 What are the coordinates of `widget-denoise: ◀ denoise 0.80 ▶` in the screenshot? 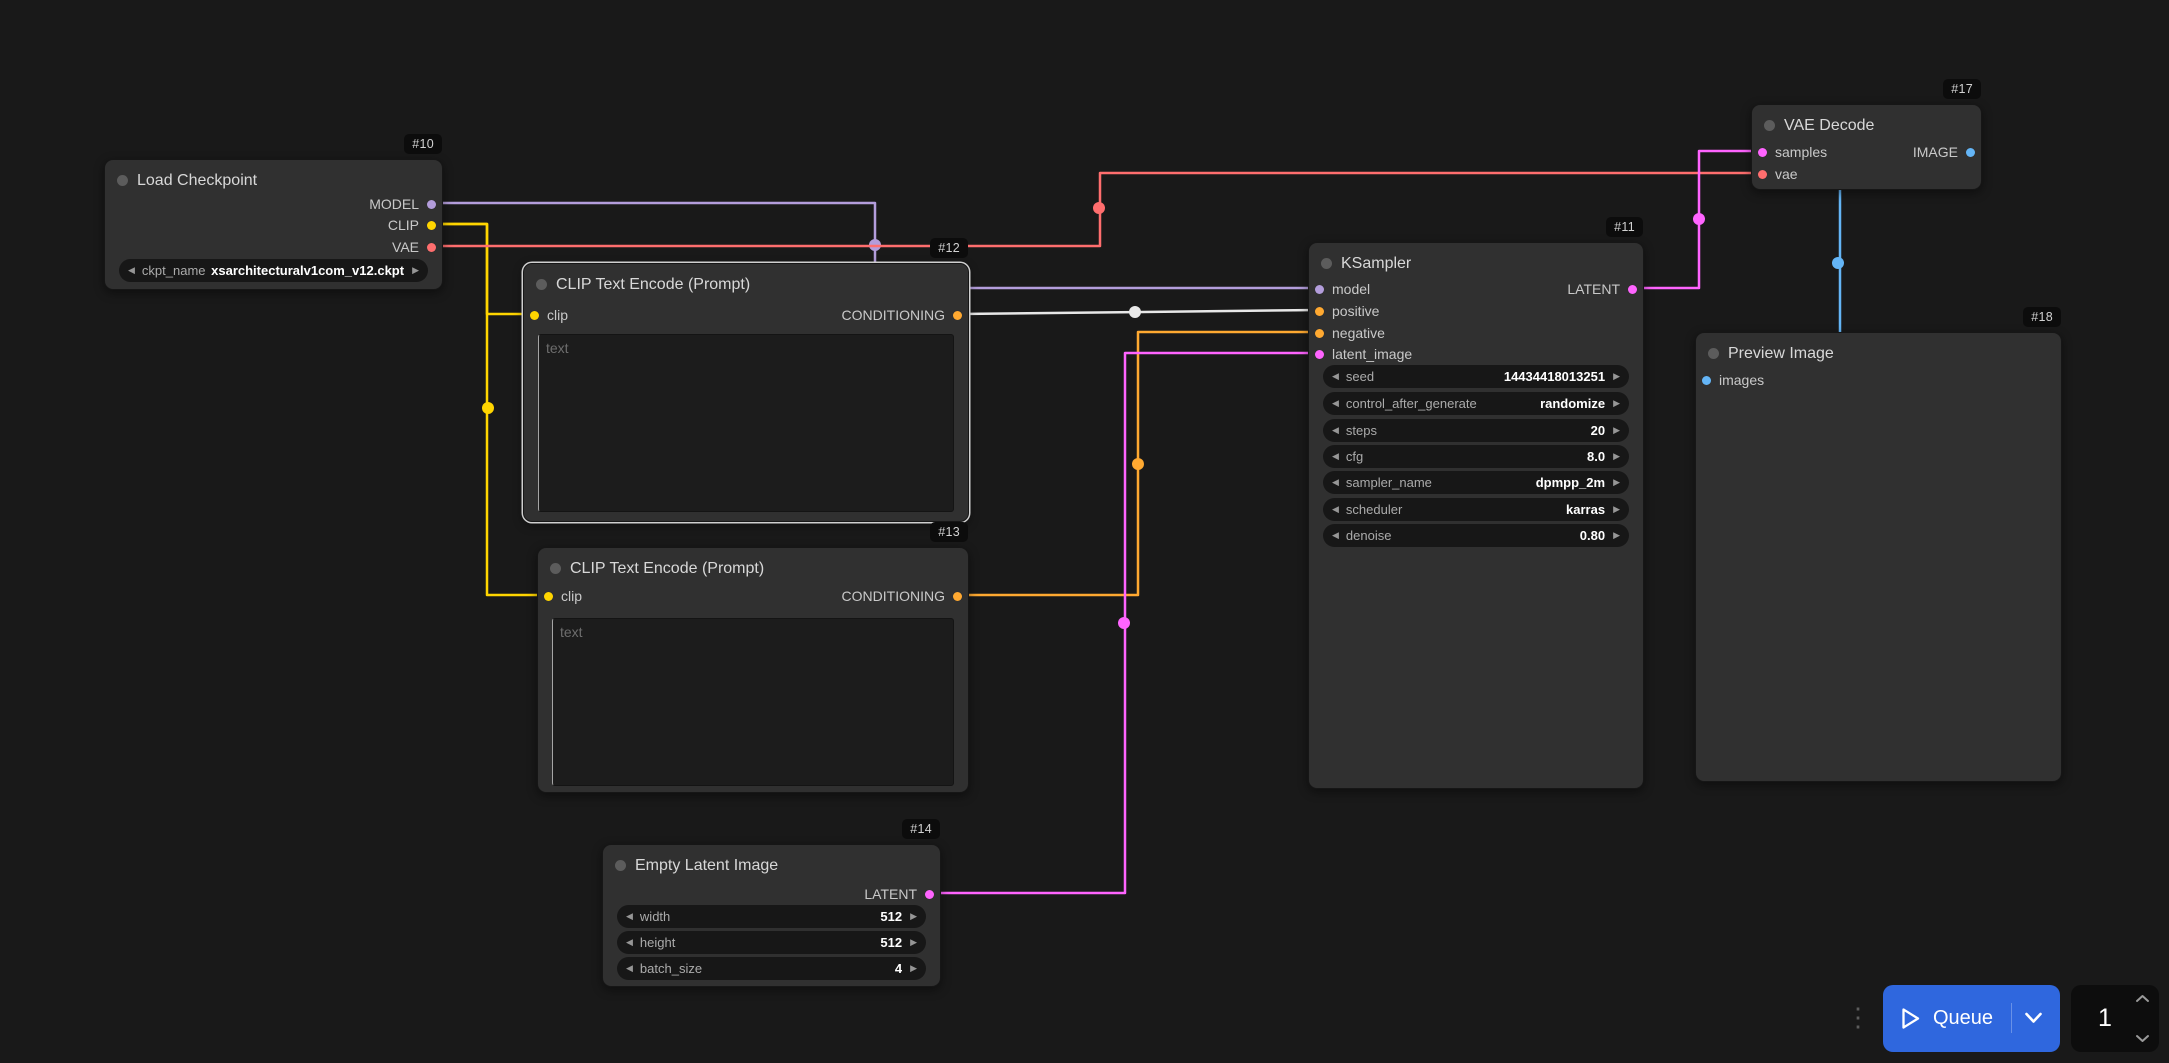 It's located at (1476, 535).